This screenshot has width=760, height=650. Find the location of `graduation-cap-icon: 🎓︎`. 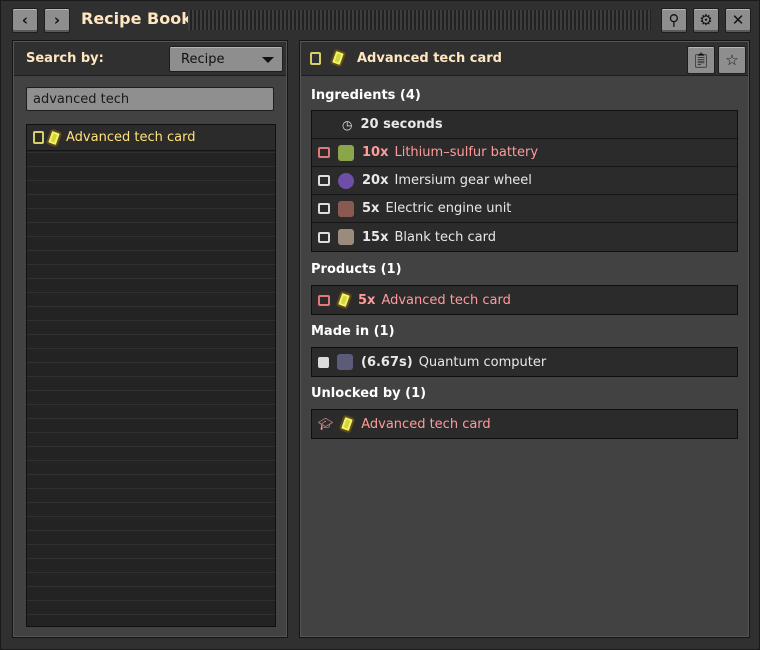

graduation-cap-icon: 🎓︎ is located at coordinates (326, 424).